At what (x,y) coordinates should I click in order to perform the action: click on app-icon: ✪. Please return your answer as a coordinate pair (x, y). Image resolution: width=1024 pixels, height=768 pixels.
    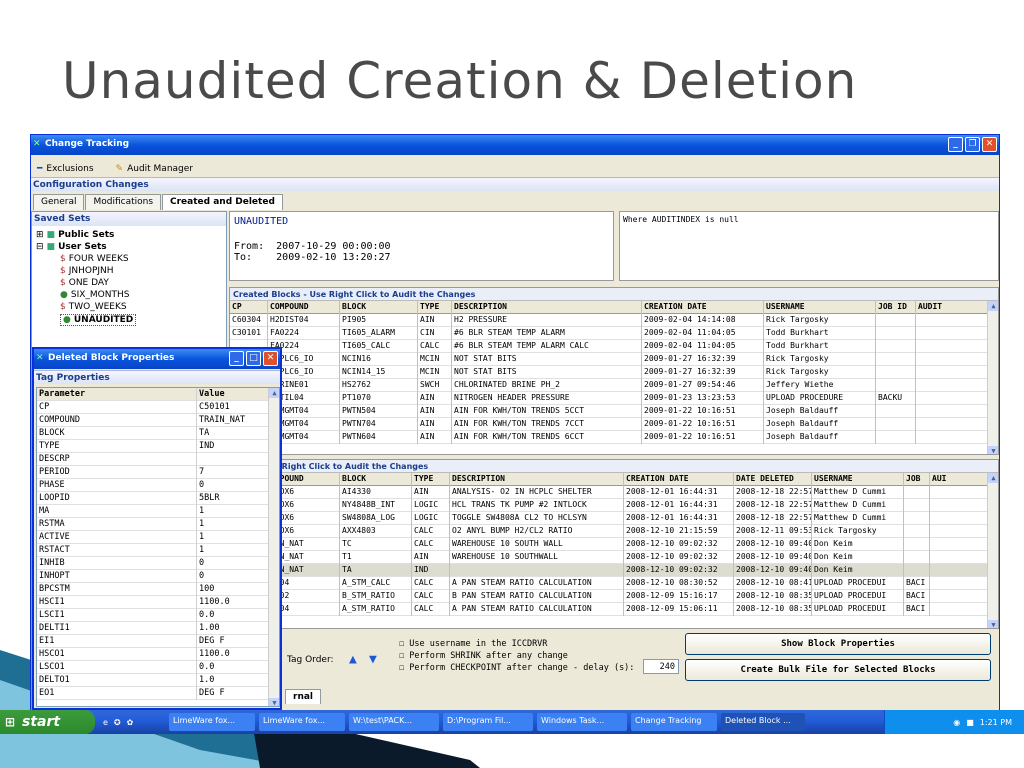
    Looking at the image, I should click on (117, 722).